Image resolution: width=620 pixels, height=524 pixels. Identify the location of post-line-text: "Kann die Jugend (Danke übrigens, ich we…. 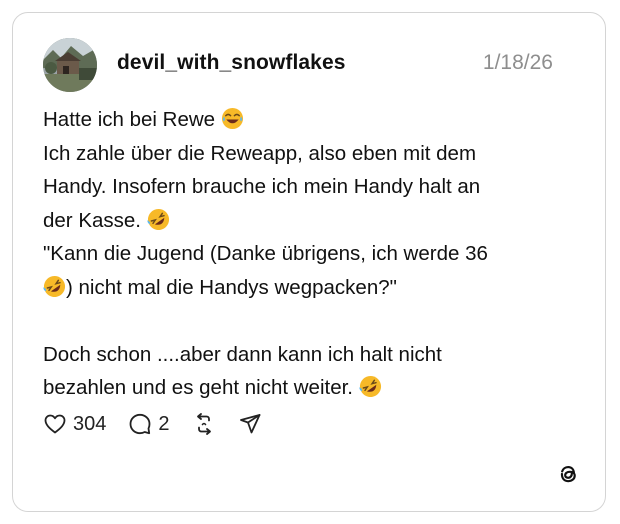
(265, 253).